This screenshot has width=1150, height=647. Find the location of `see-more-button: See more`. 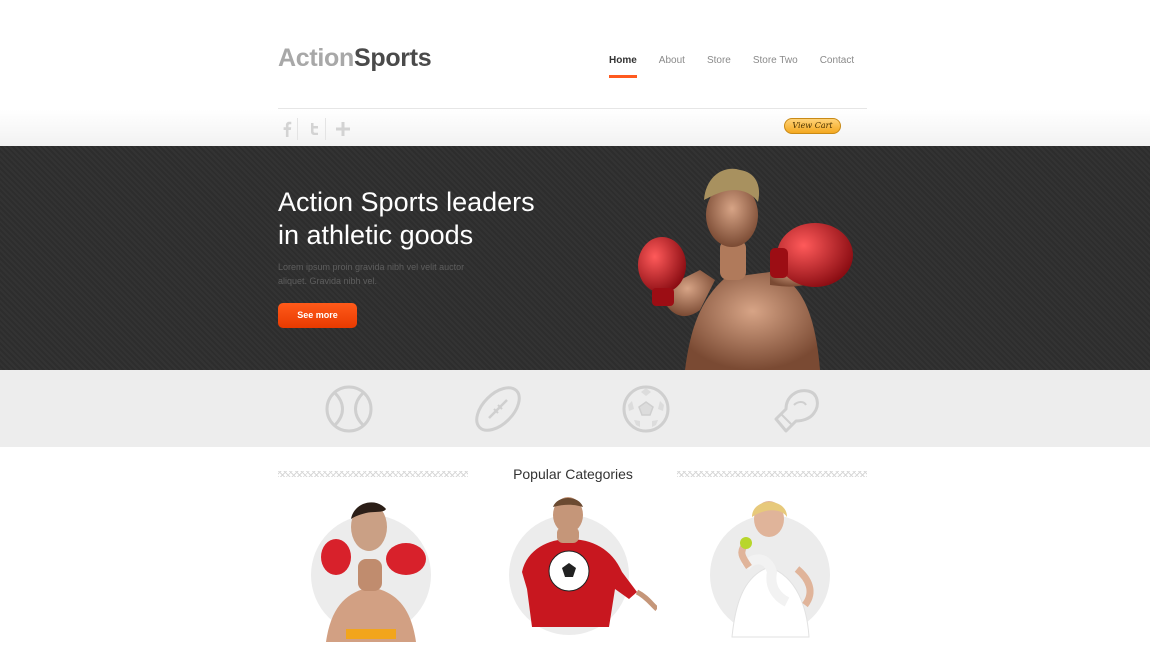

see-more-button: See more is located at coordinates (317, 315).